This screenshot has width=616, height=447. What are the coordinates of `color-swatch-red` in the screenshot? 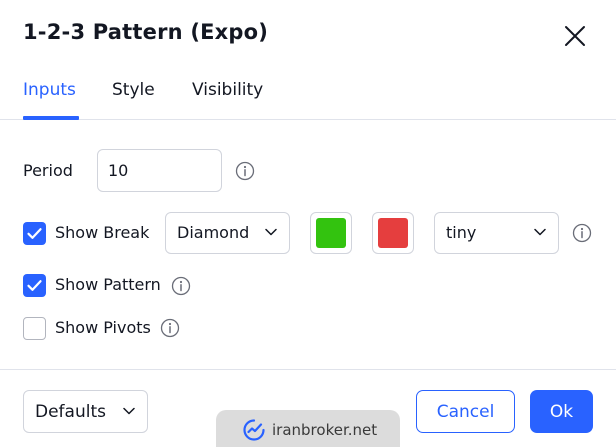 It's located at (393, 233).